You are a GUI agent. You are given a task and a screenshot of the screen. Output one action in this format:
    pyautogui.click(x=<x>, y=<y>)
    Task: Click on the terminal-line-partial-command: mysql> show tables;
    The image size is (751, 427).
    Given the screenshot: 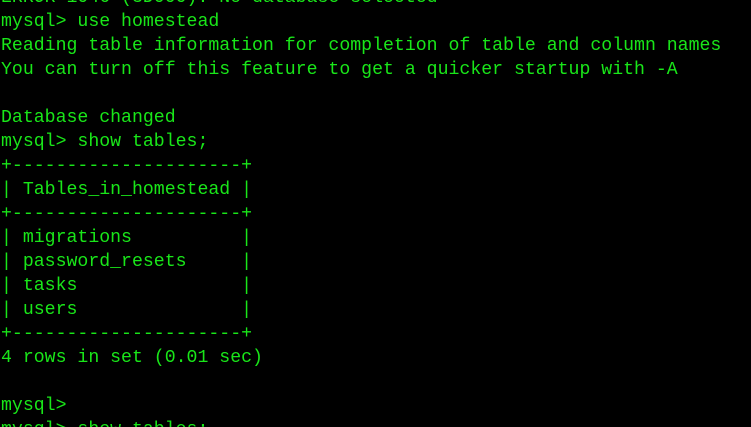 What is the action you would take?
    pyautogui.click(x=361, y=422)
    